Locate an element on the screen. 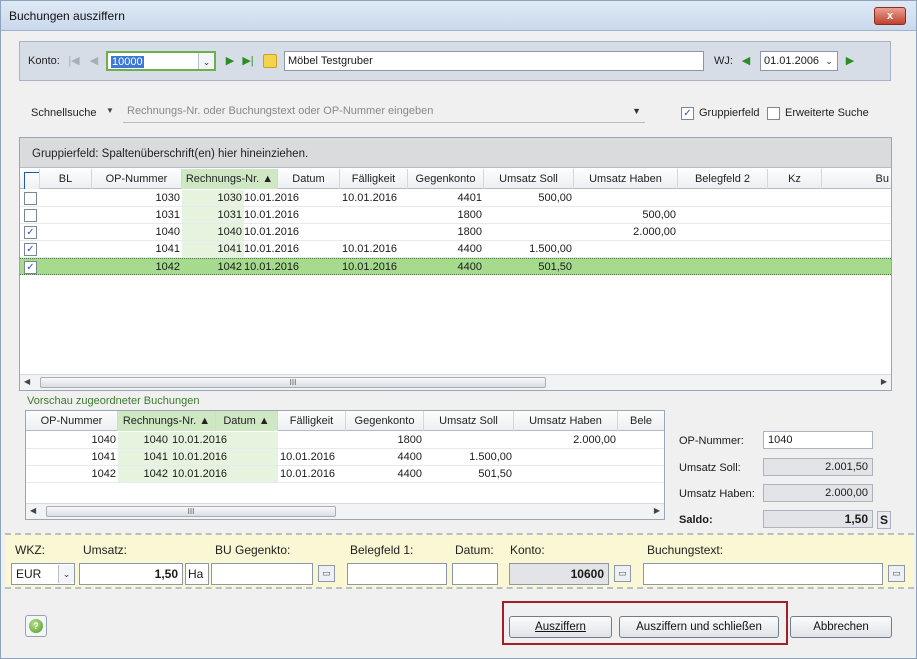 This screenshot has width=917, height=659. col-datum: Datum is located at coordinates (309, 179).